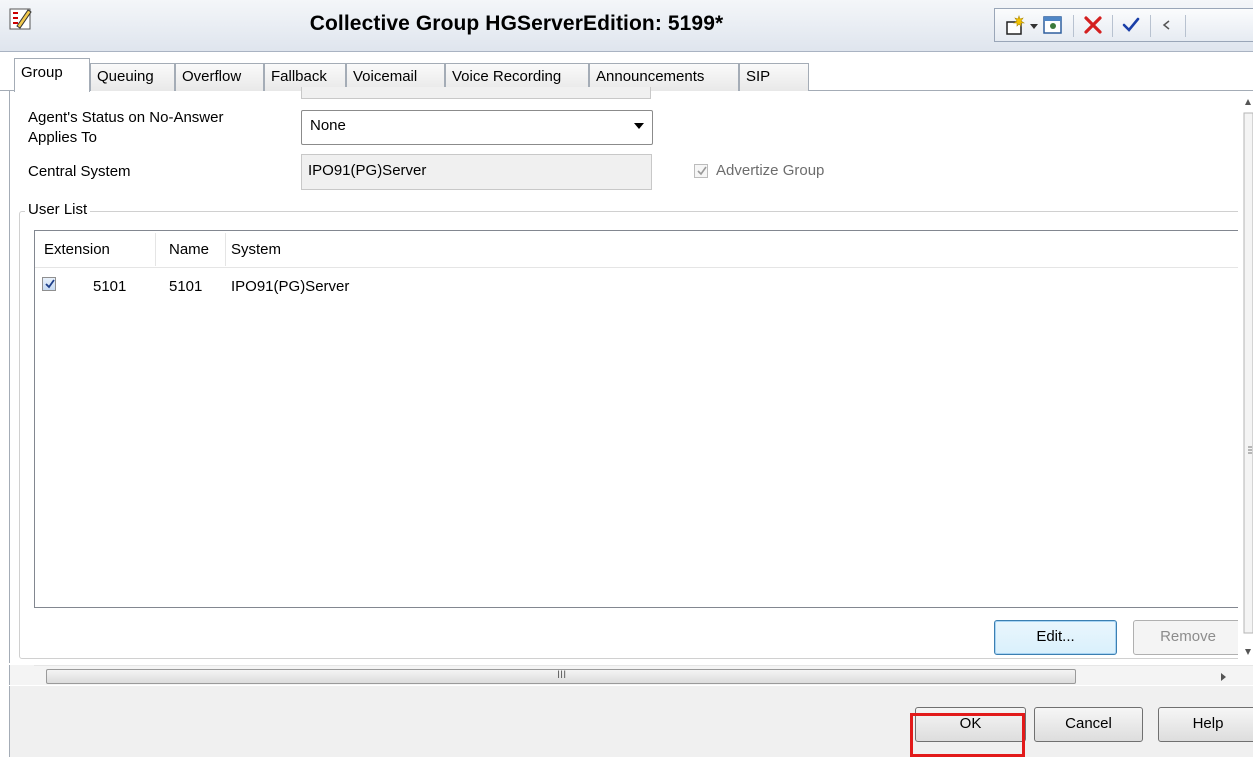 The width and height of the screenshot is (1253, 757). Describe the element at coordinates (58, 209) in the screenshot. I see `user-list-label: User List` at that location.